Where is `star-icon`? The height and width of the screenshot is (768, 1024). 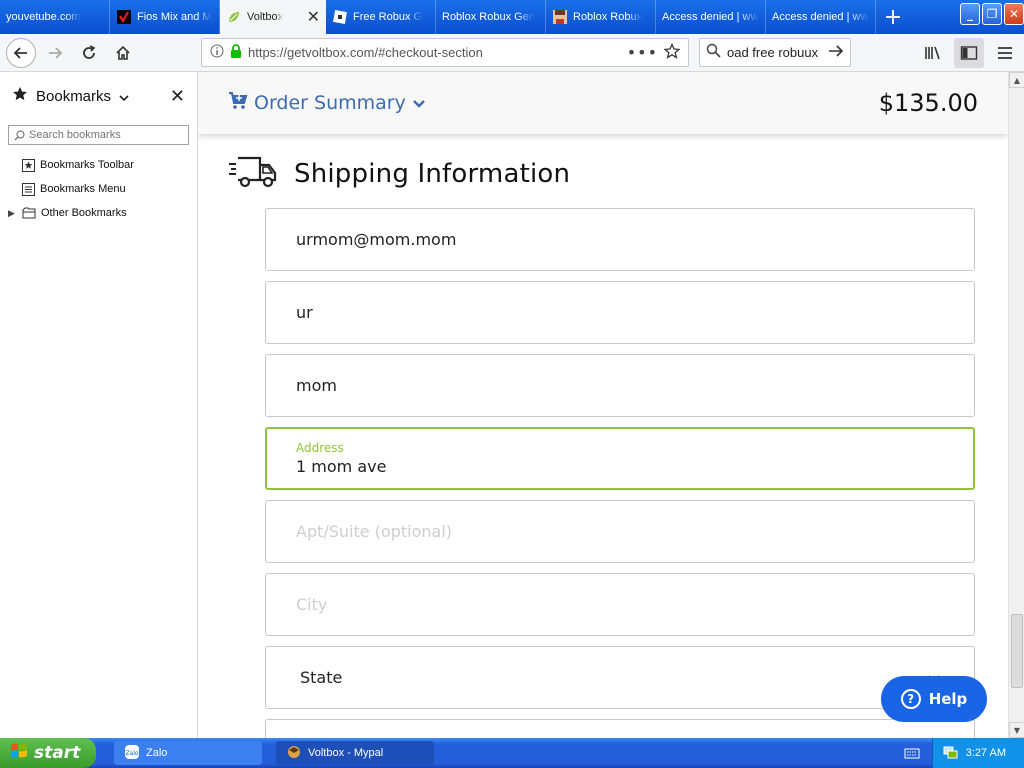 star-icon is located at coordinates (20, 96).